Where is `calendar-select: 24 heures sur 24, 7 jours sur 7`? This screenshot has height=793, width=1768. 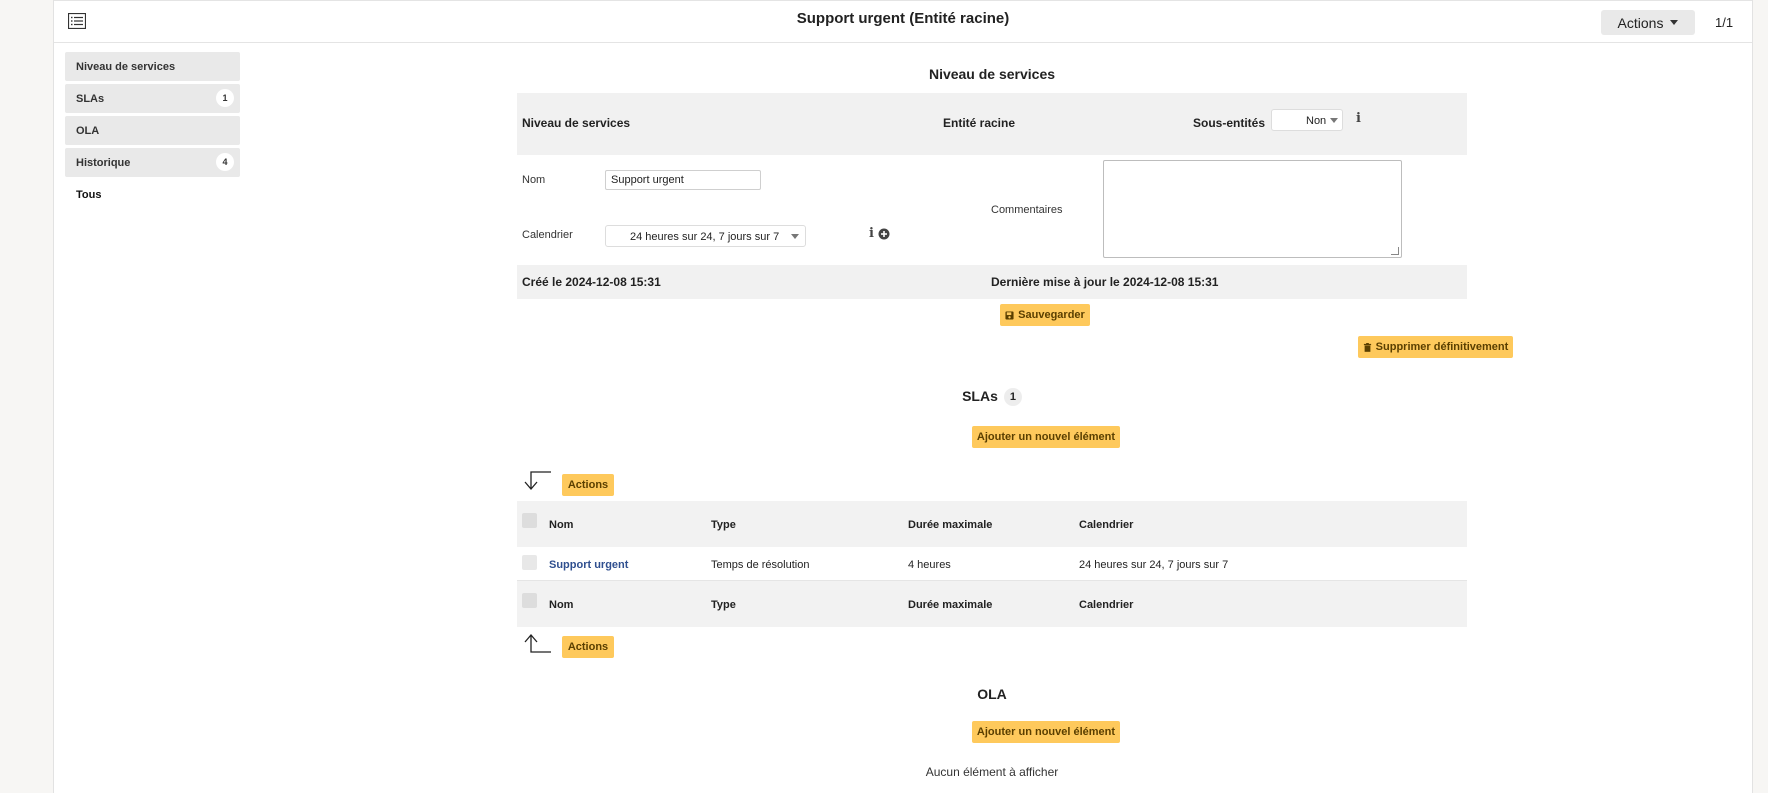 calendar-select: 24 heures sur 24, 7 jours sur 7 is located at coordinates (705, 236).